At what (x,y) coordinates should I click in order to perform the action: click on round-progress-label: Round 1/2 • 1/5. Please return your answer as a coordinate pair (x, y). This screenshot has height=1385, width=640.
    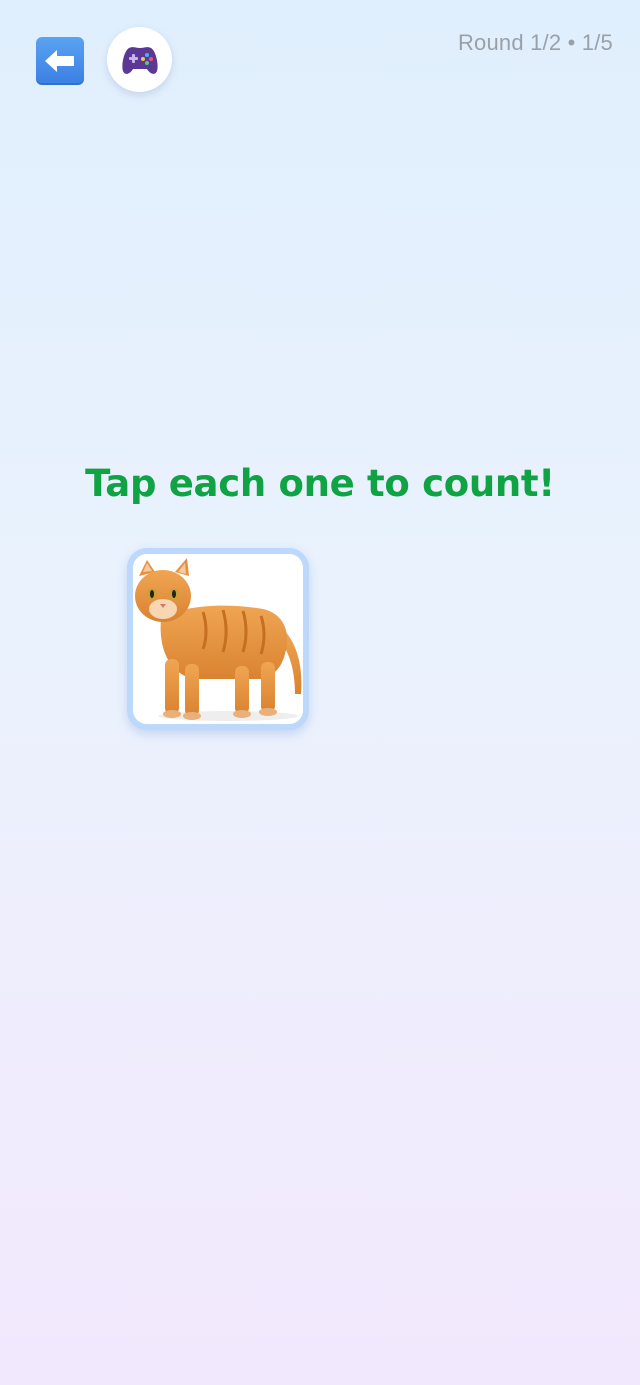
    Looking at the image, I should click on (535, 42).